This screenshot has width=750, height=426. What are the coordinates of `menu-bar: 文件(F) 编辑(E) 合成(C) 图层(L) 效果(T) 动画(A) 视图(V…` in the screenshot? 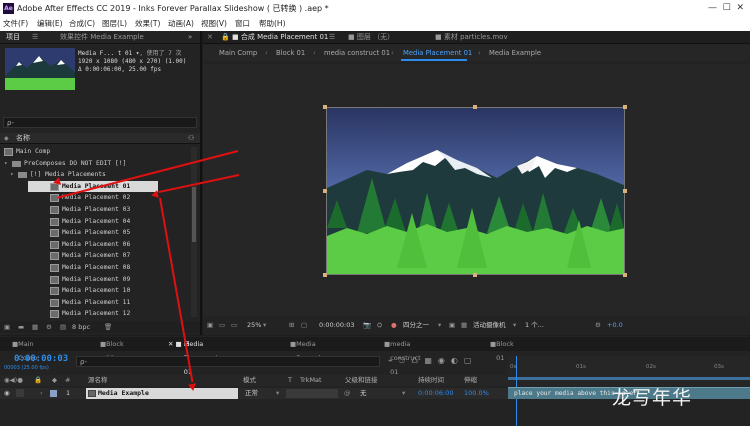 It's located at (375, 24).